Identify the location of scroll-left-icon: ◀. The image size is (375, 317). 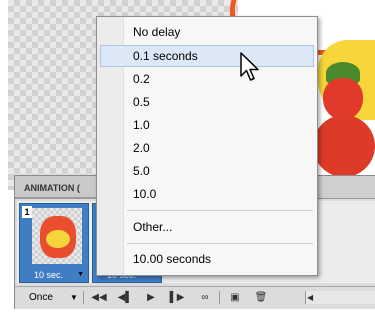
(310, 297).